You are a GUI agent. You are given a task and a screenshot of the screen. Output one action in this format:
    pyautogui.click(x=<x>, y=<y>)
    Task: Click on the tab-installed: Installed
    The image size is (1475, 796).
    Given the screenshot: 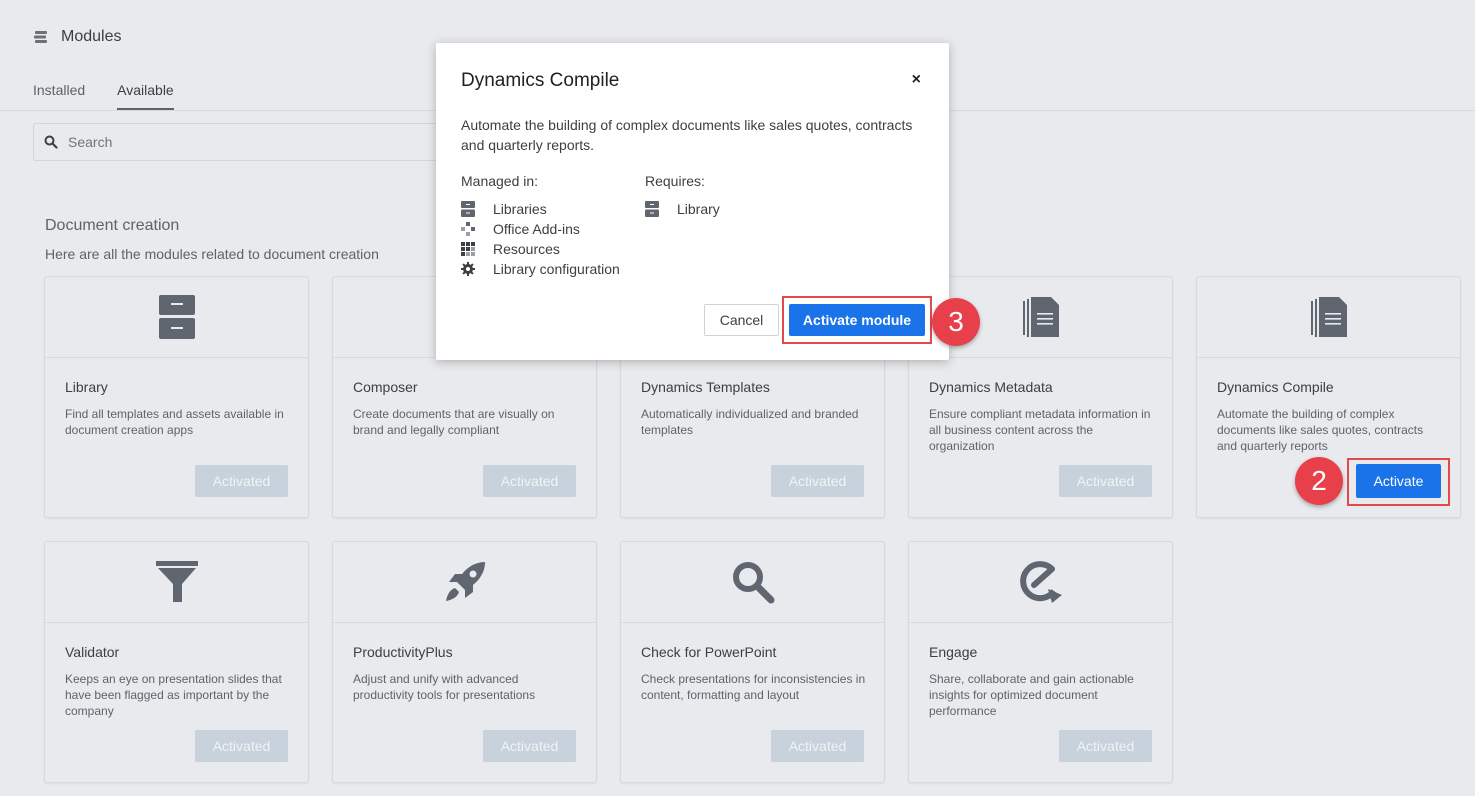 What is the action you would take?
    pyautogui.click(x=59, y=96)
    